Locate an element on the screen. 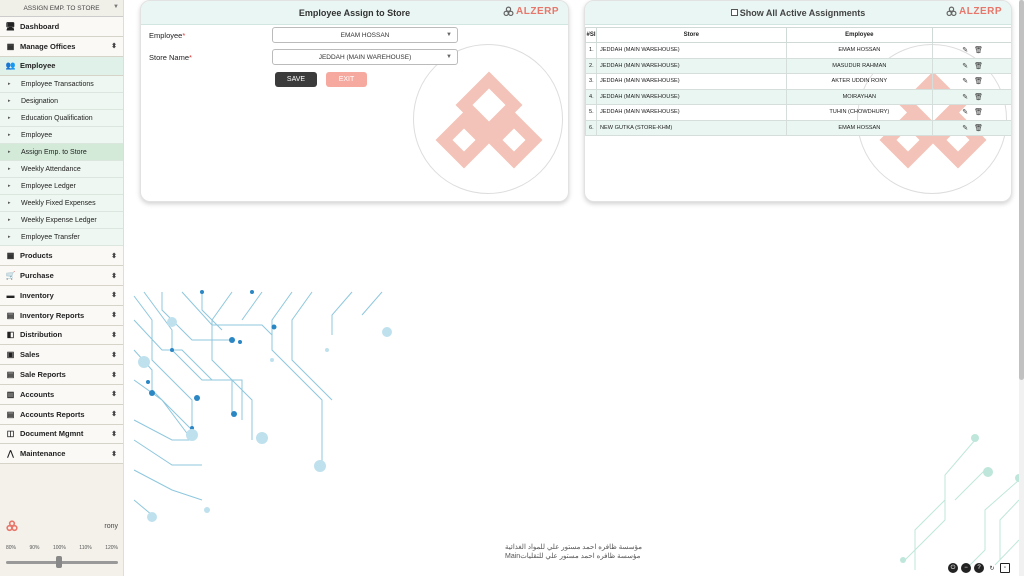  submenu-label: Employee Transfer is located at coordinates (50, 237).